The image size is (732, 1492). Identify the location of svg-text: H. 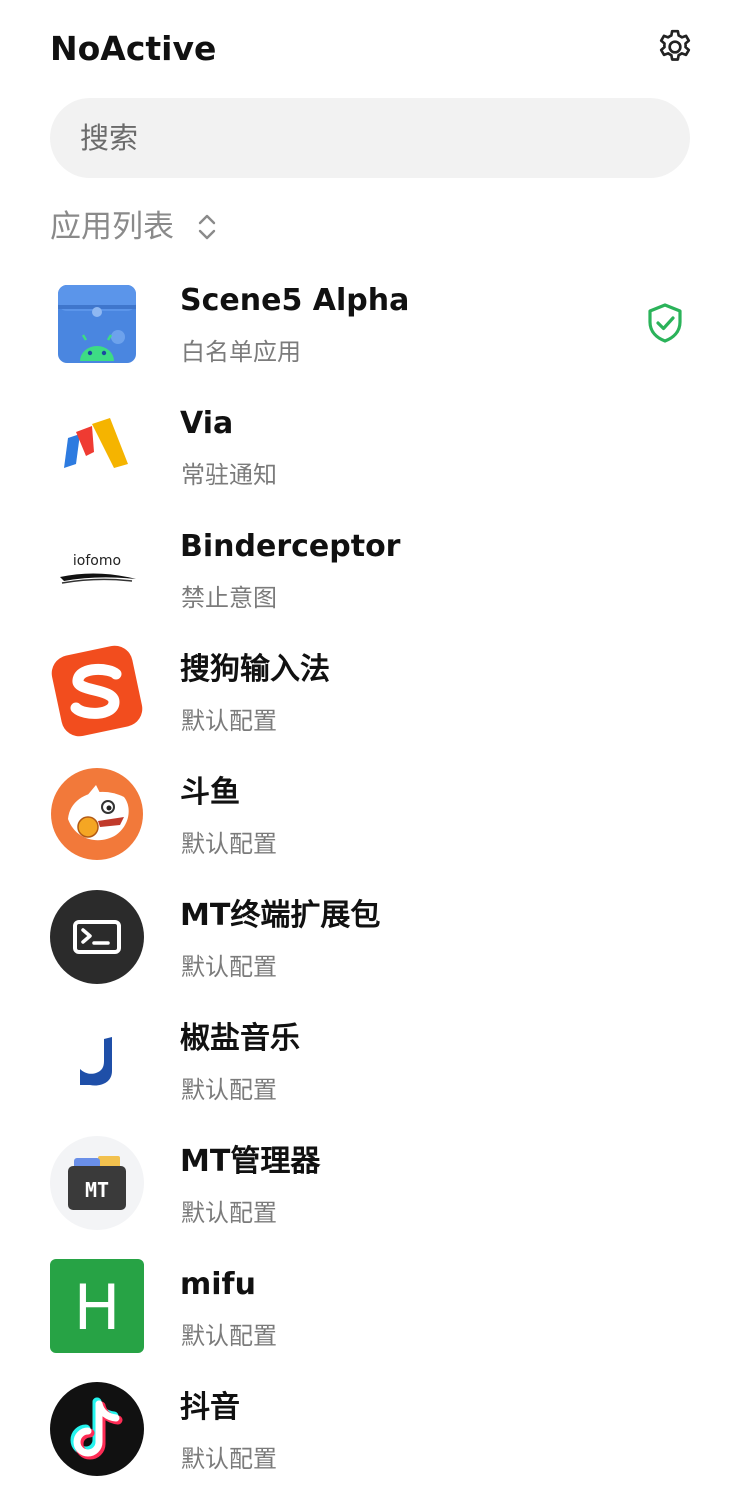
(97, 1307).